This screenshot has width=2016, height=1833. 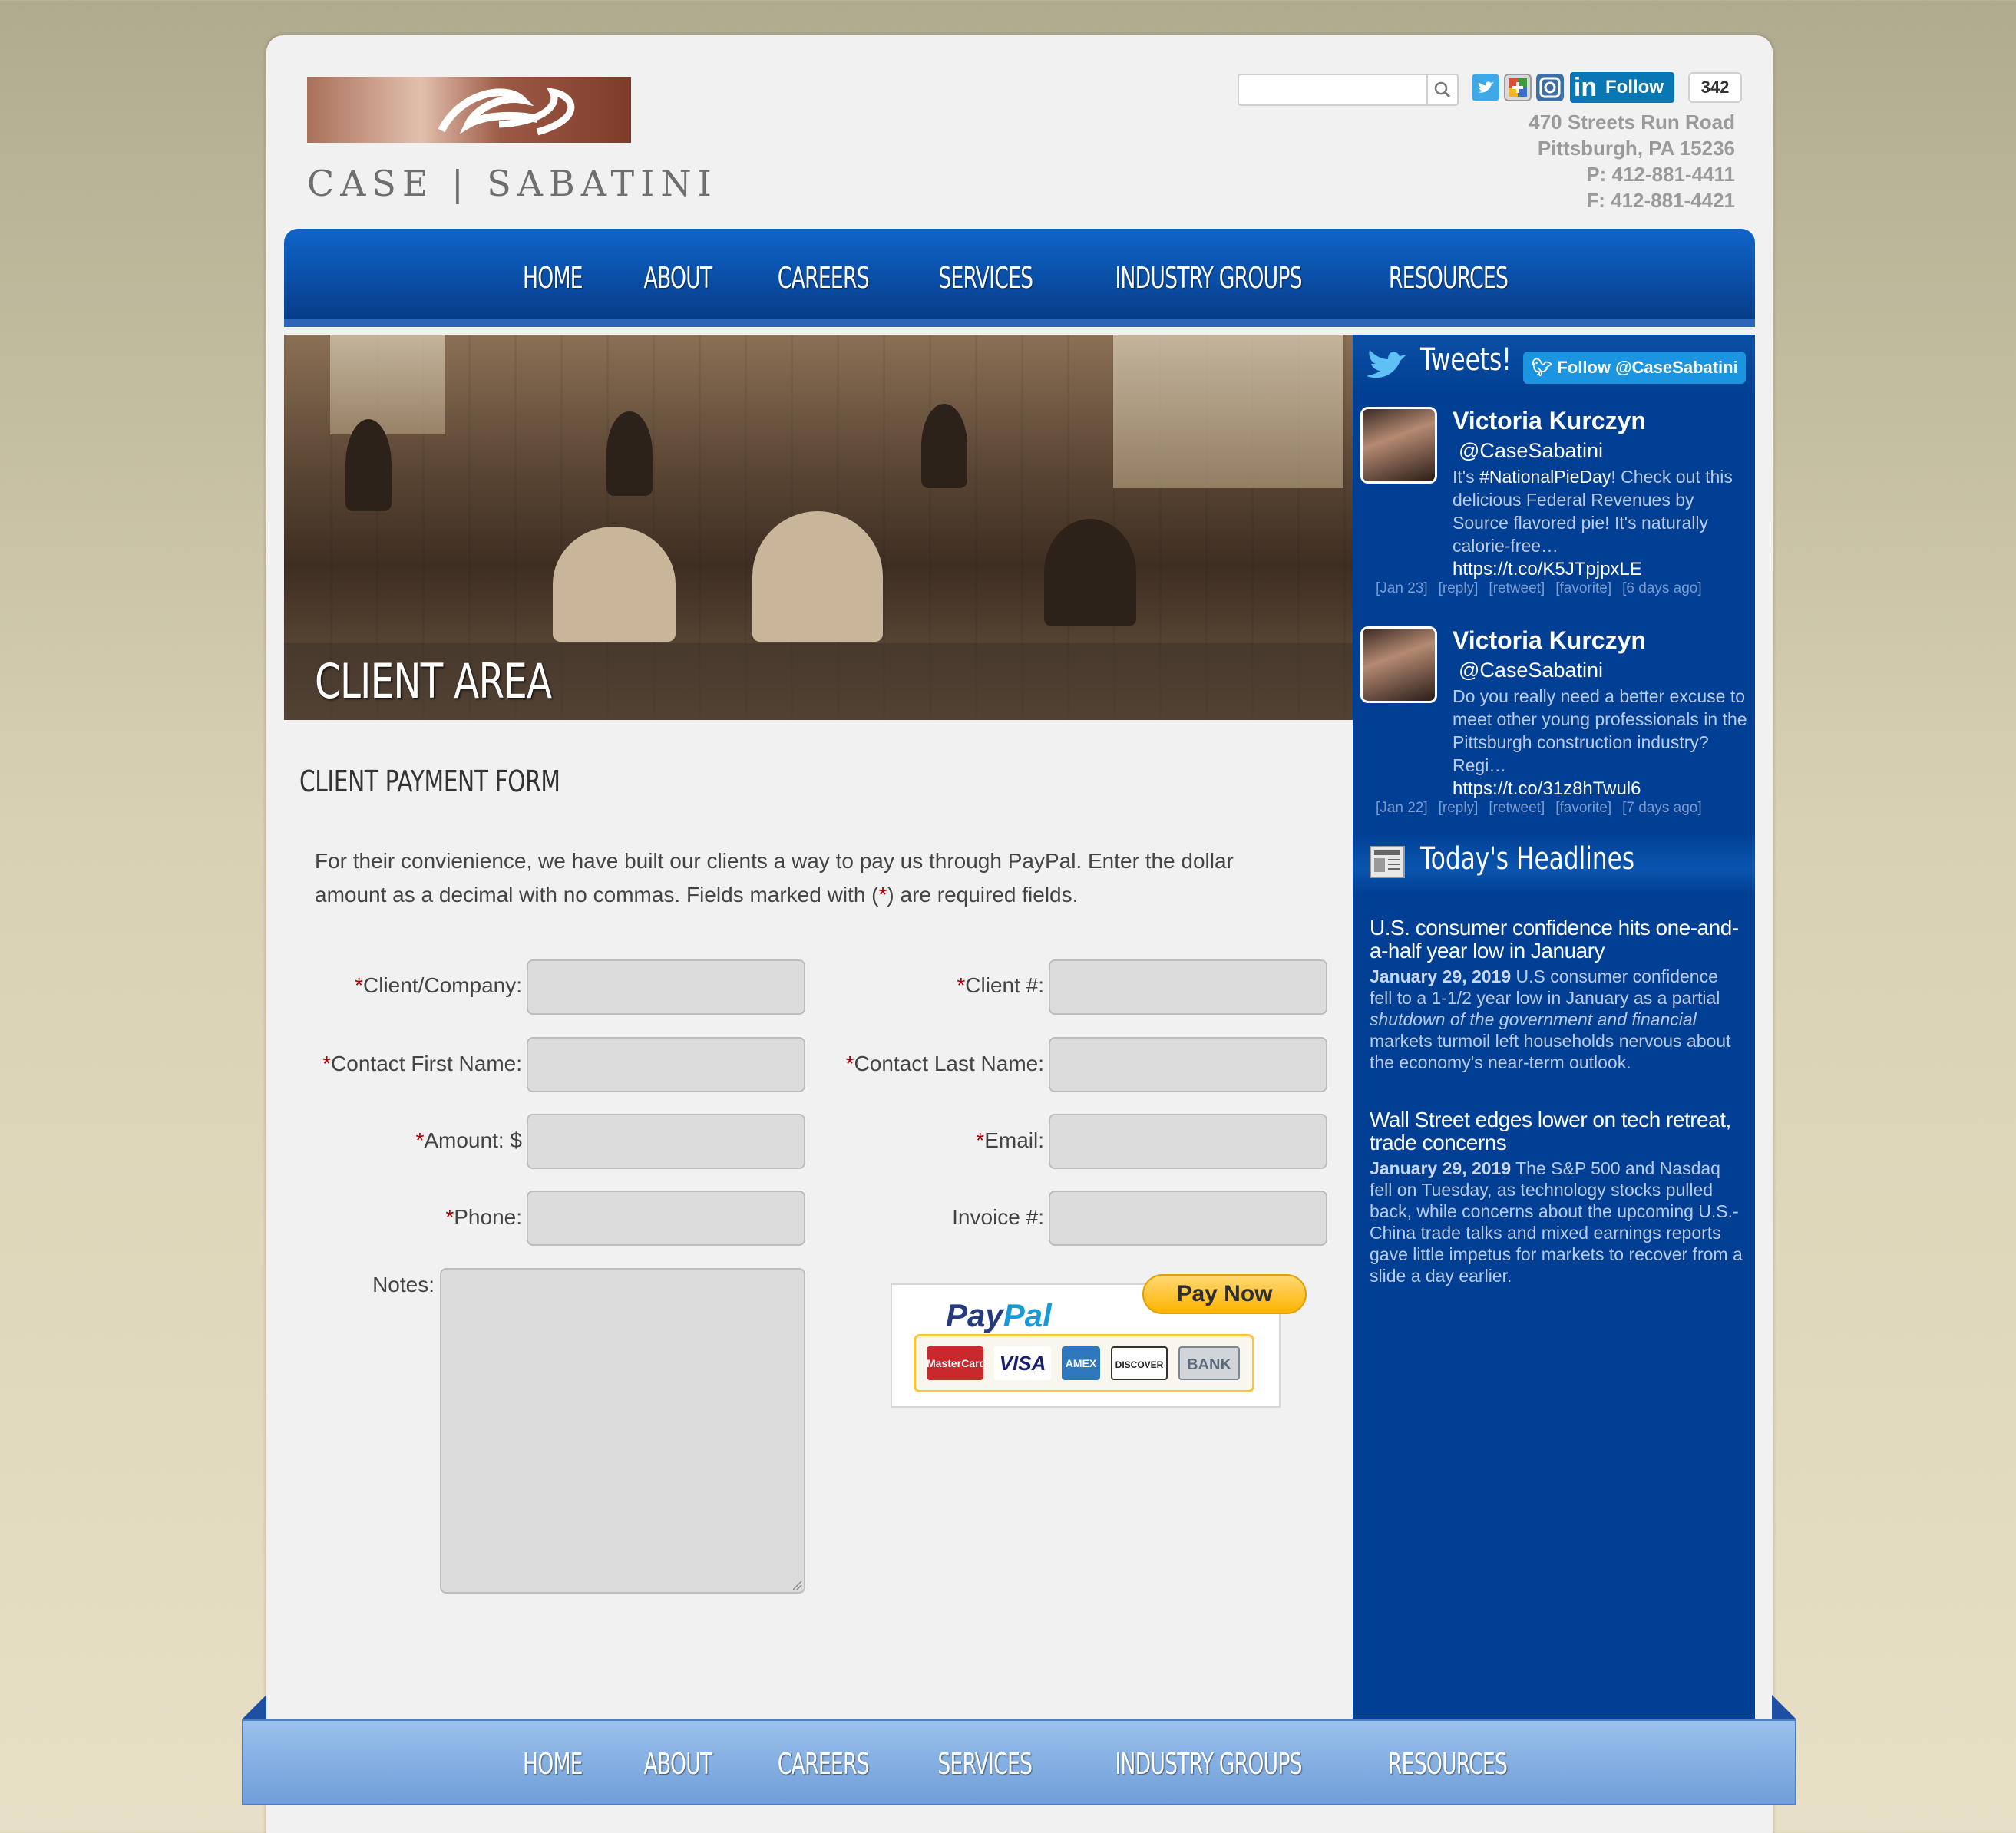 I want to click on tweet-link: https://t.co/K5JTpjpxLE, so click(x=1547, y=569).